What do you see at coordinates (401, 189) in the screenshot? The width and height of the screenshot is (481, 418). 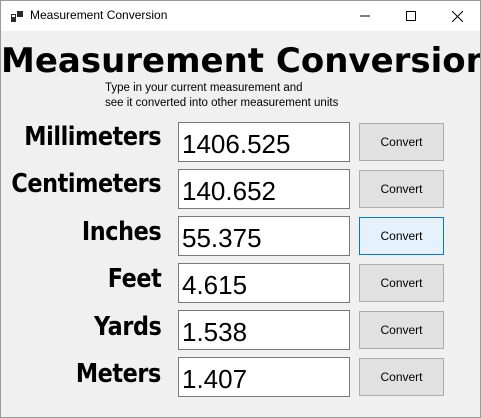 I see `convert-centimeters-button: Convert` at bounding box center [401, 189].